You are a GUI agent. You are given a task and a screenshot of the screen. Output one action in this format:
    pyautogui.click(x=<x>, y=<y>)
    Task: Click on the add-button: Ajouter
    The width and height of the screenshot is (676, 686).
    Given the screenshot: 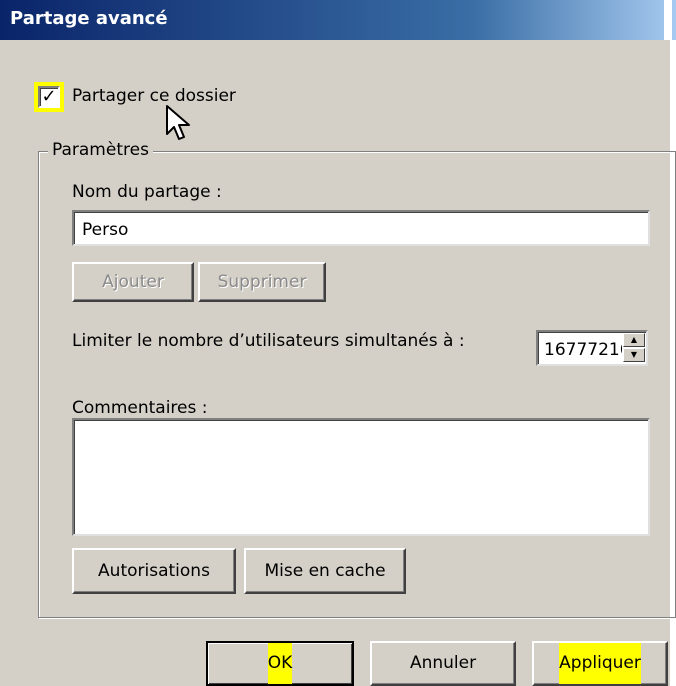 What is the action you would take?
    pyautogui.click(x=133, y=282)
    